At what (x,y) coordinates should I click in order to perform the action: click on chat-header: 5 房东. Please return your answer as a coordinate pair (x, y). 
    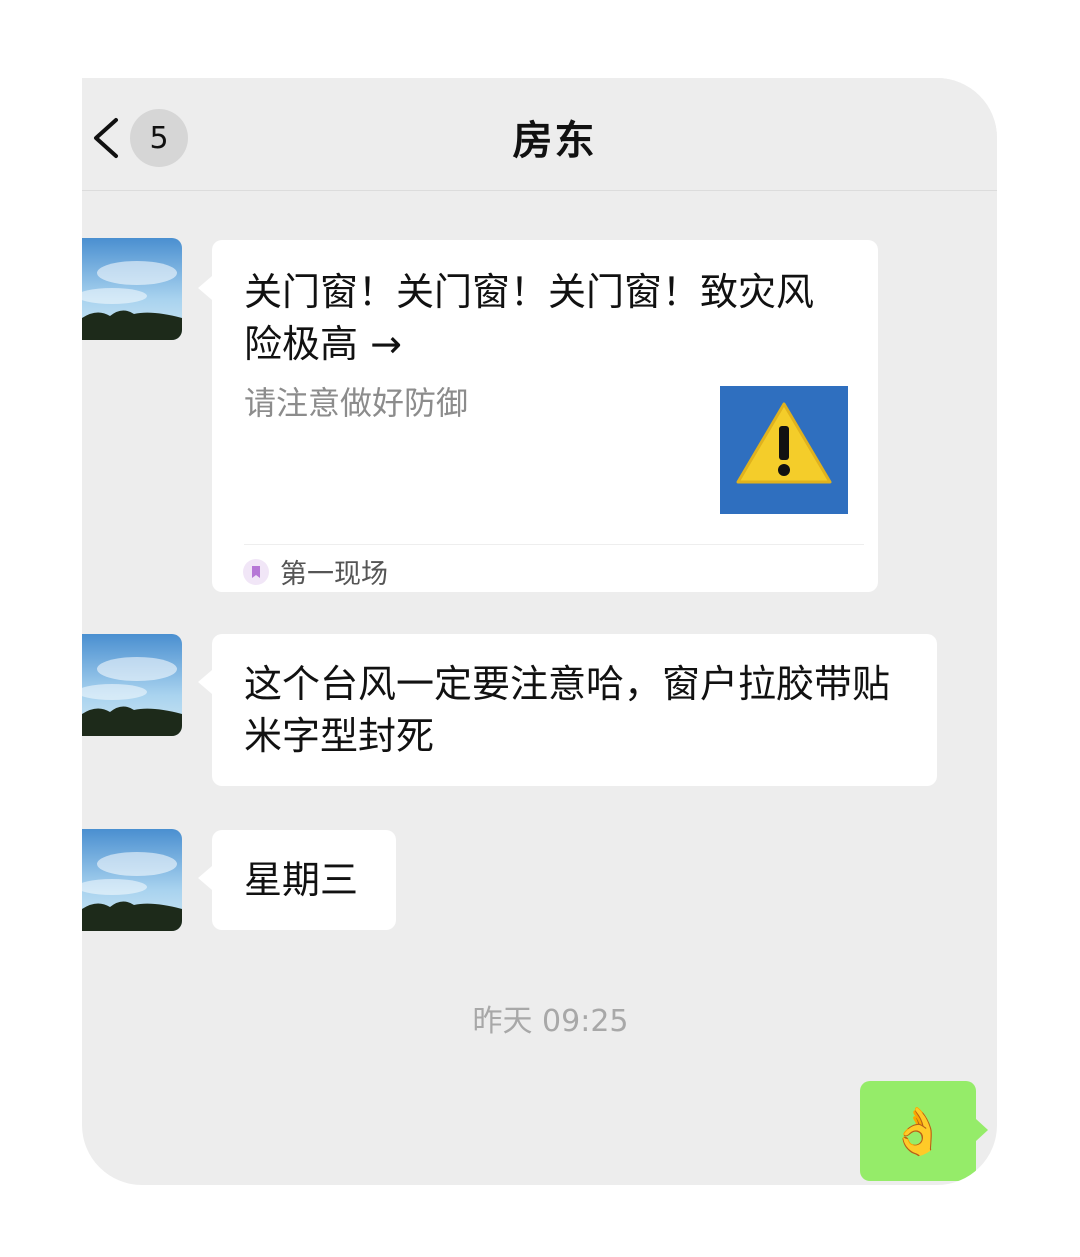
    Looking at the image, I should click on (539, 134).